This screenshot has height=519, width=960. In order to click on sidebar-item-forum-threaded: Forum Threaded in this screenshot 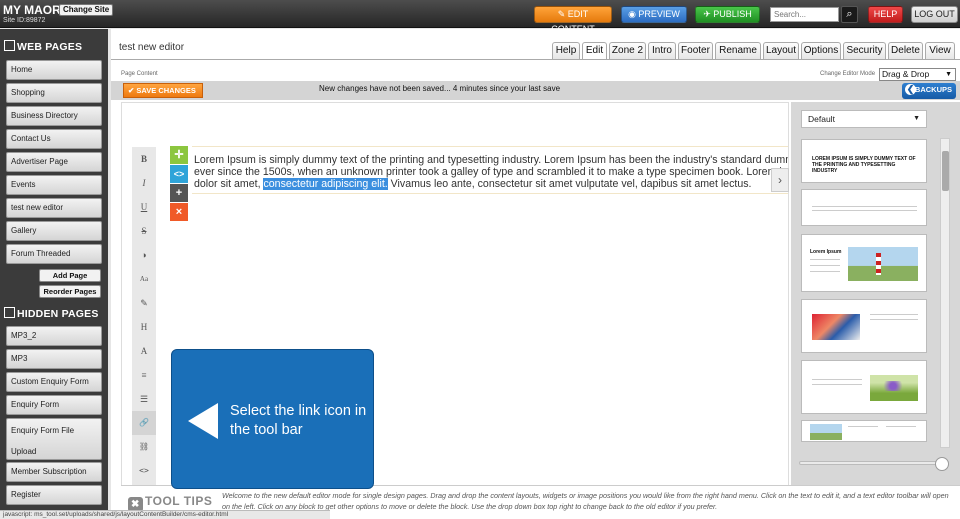, I will do `click(54, 254)`.